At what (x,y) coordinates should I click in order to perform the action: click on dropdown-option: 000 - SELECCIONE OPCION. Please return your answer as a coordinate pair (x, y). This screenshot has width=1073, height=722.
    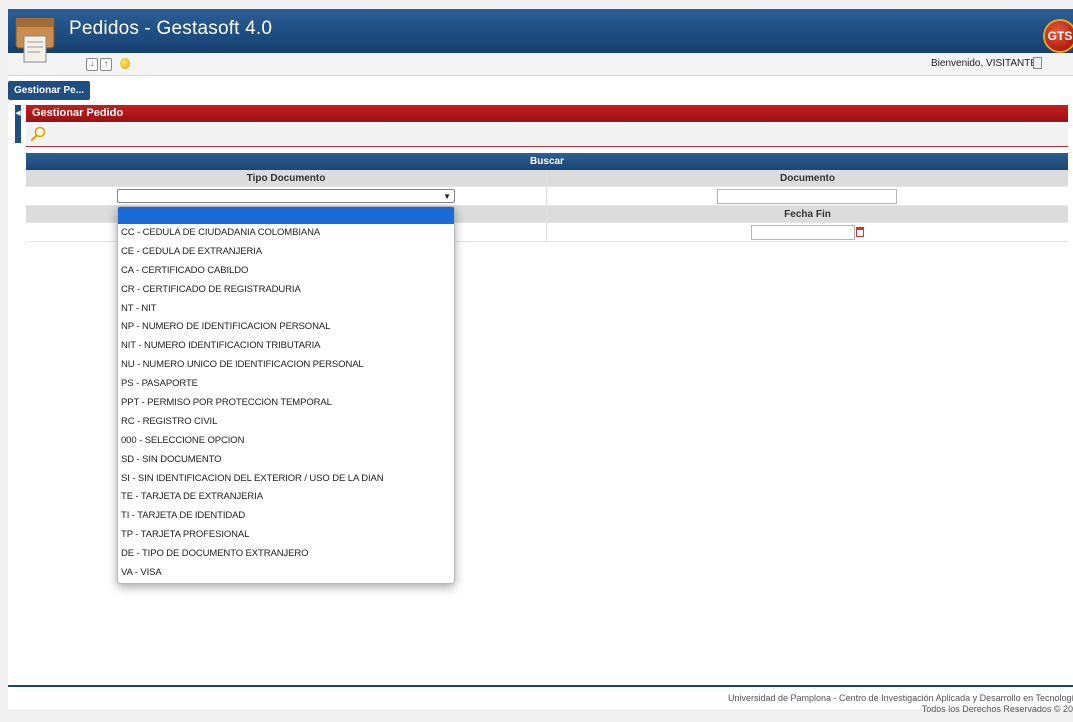
    Looking at the image, I should click on (286, 441).